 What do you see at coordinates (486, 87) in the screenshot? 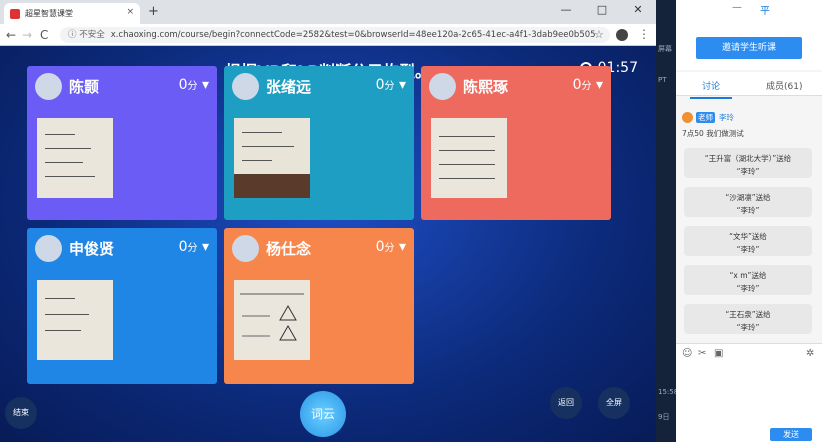
I see `student-name: 陈熙琢` at bounding box center [486, 87].